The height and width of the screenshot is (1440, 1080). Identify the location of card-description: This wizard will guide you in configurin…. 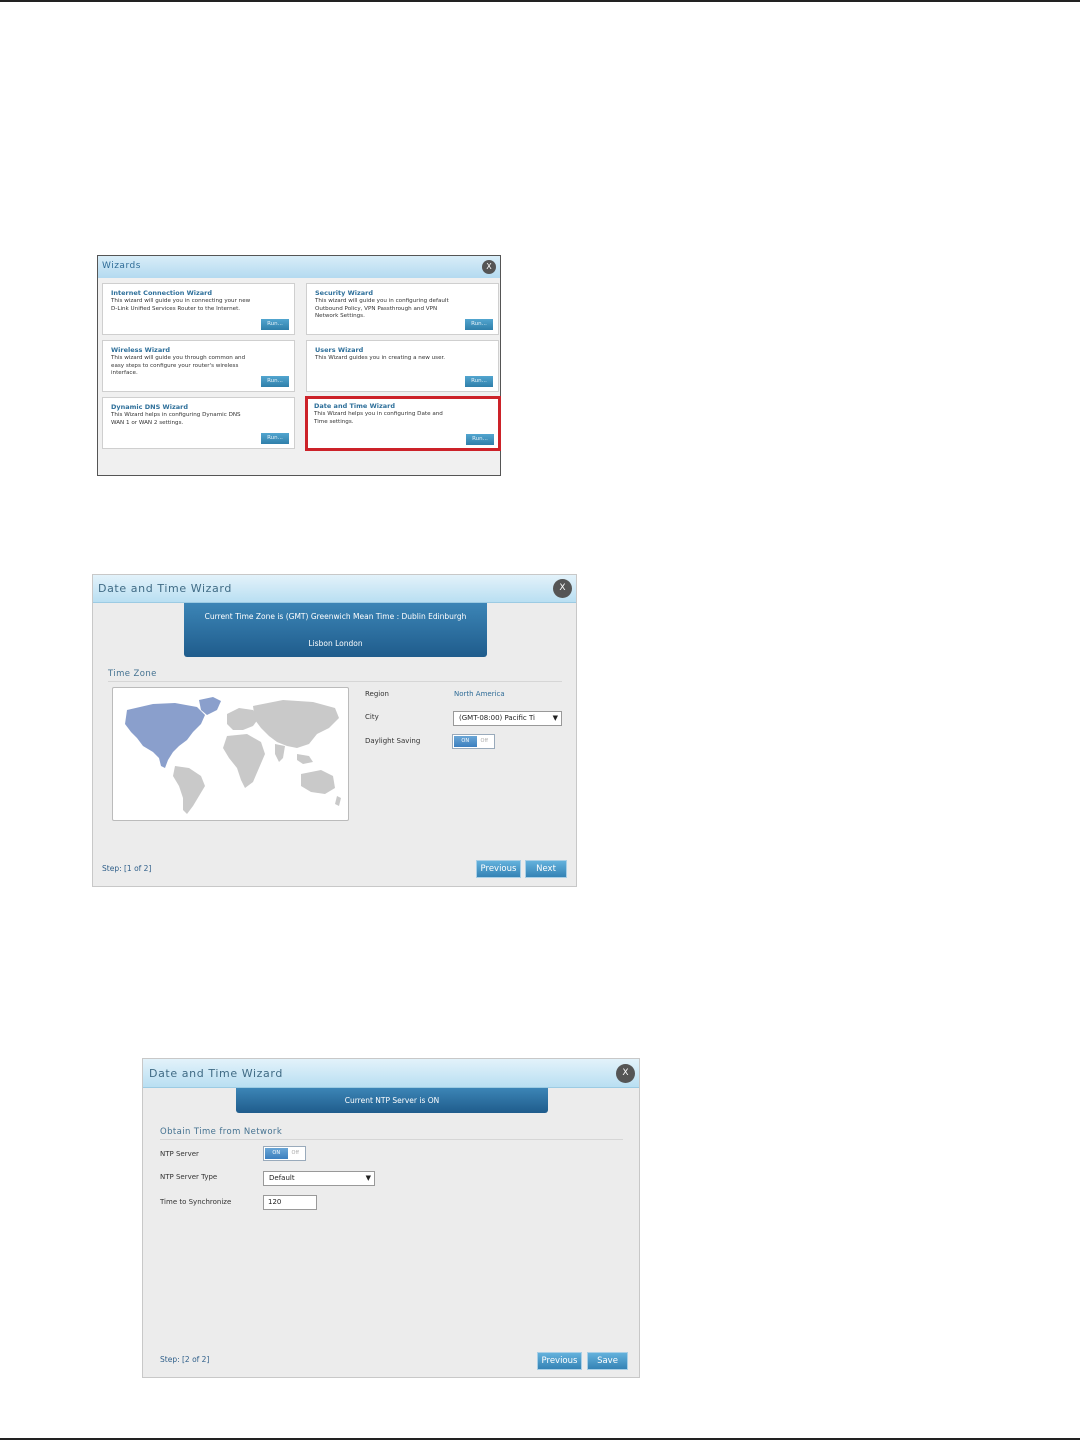
(382, 309).